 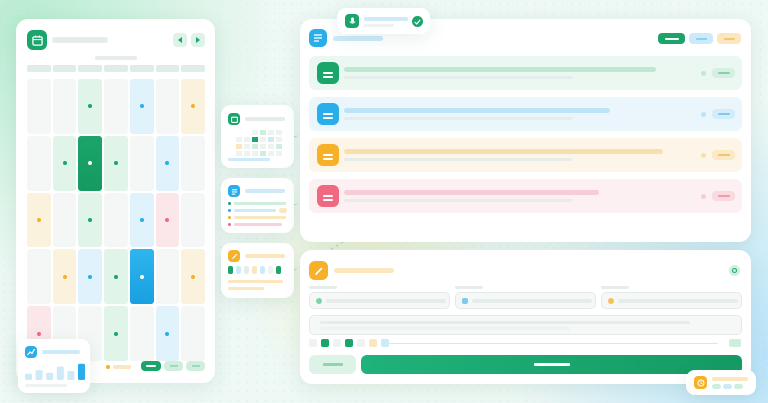 I want to click on divider, so click(x=553, y=343).